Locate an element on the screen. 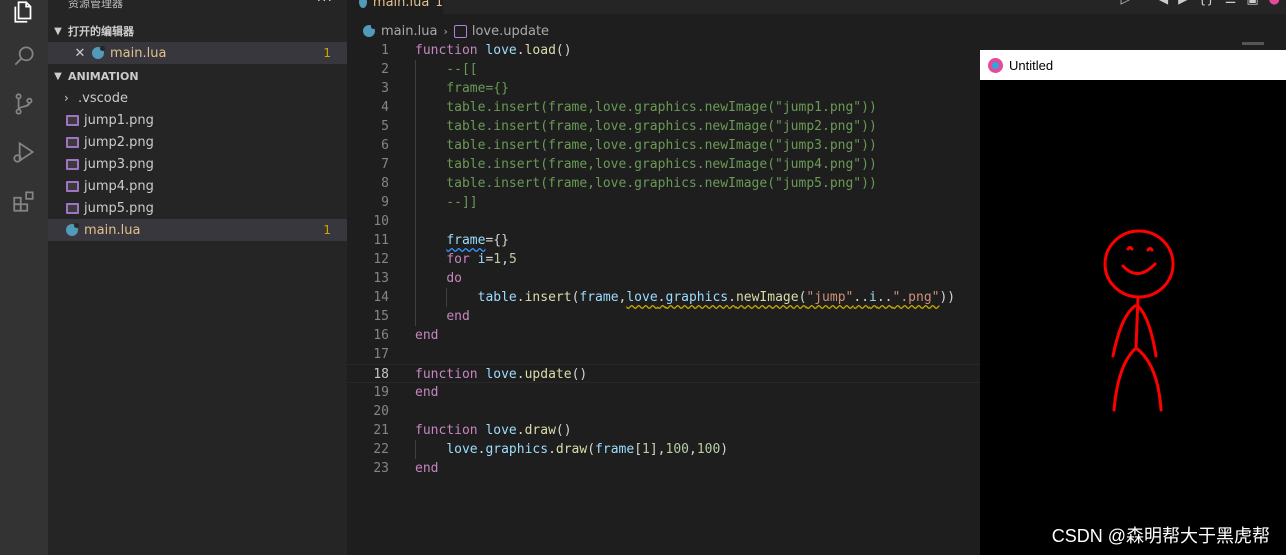 This screenshot has height=555, width=1286. symbol-method-icon is located at coordinates (460, 31).